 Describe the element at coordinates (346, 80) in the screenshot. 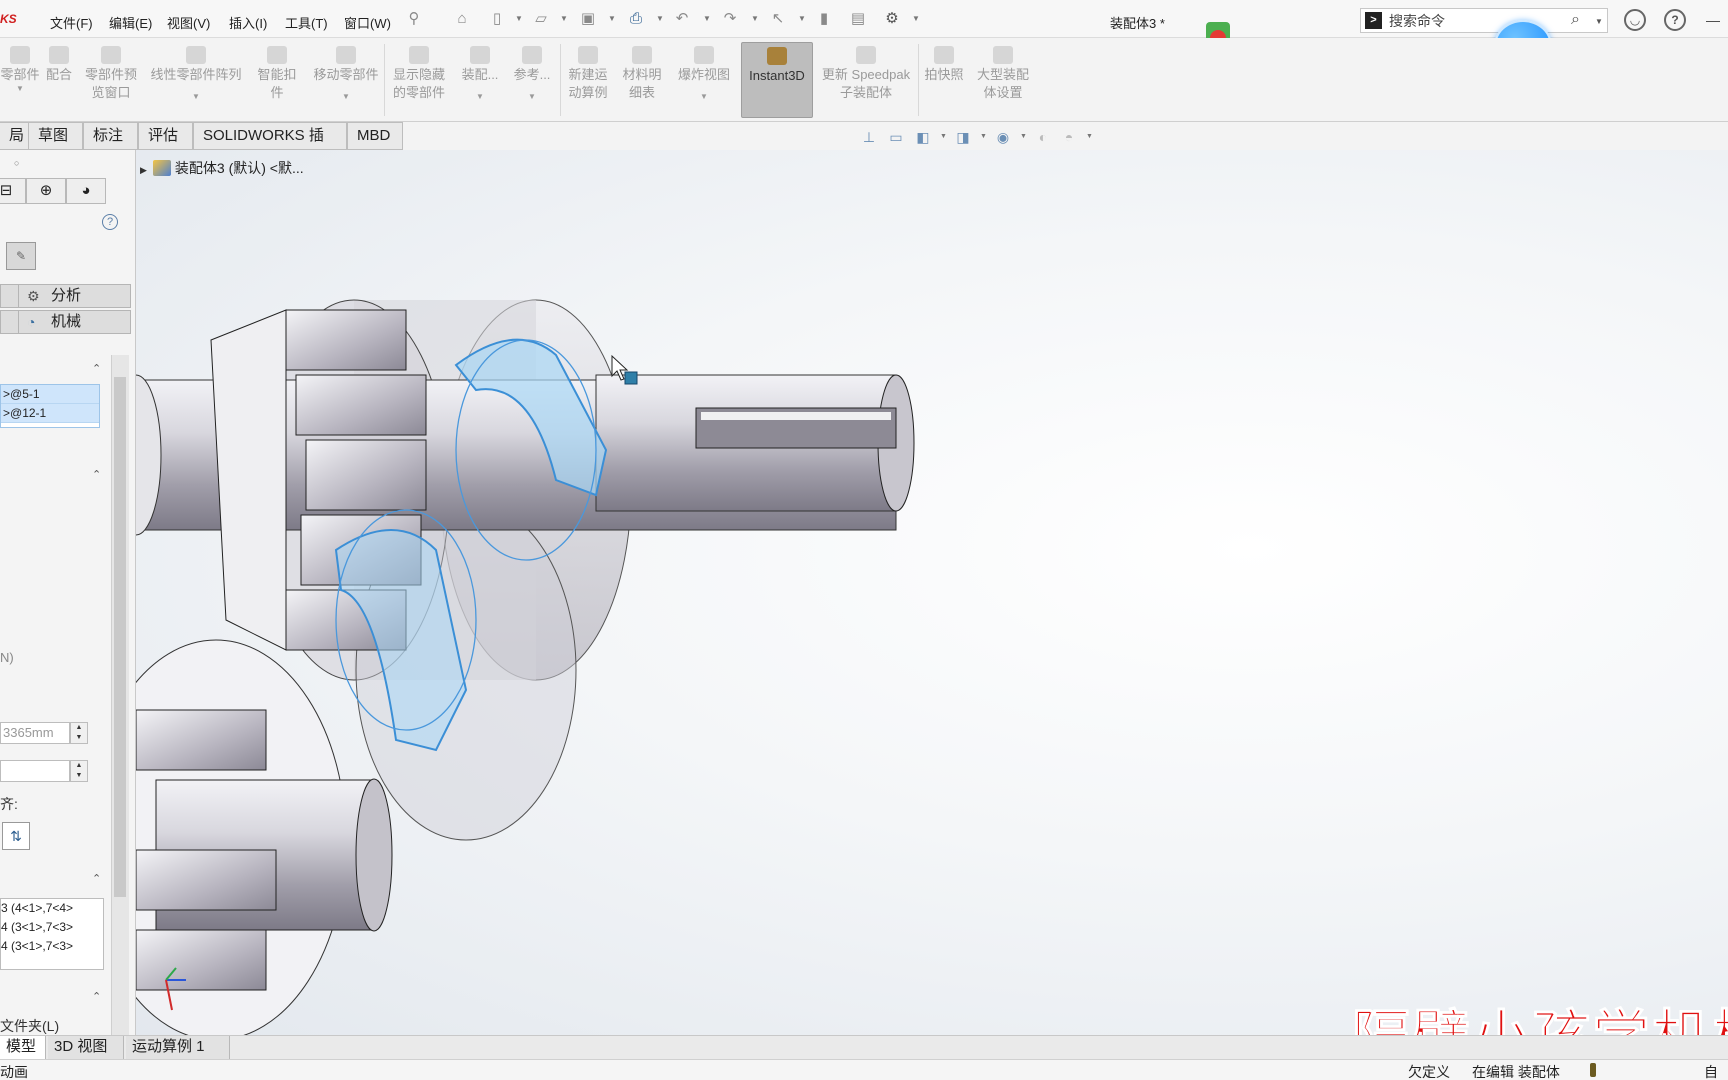

I see `move-component-button: 移动零部件 ▼` at that location.